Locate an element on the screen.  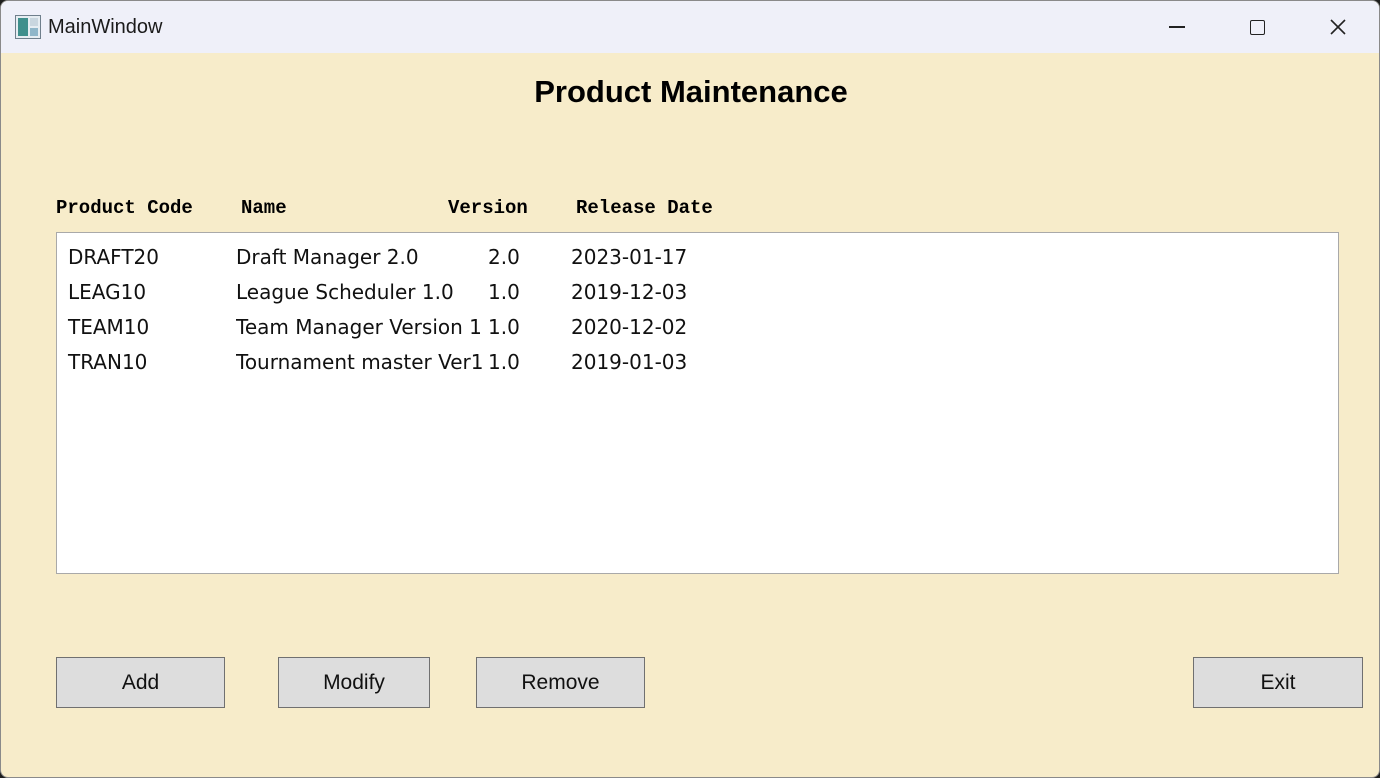
product-name: Team Manager Version 1.0 is located at coordinates (360, 327).